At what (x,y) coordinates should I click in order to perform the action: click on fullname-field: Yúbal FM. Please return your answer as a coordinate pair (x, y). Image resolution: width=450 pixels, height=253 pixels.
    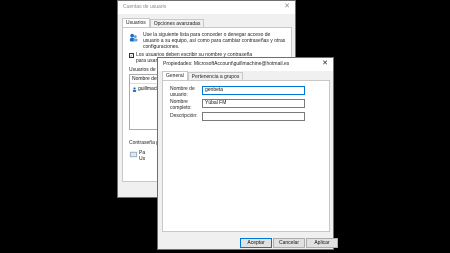
    Looking at the image, I should click on (253, 103).